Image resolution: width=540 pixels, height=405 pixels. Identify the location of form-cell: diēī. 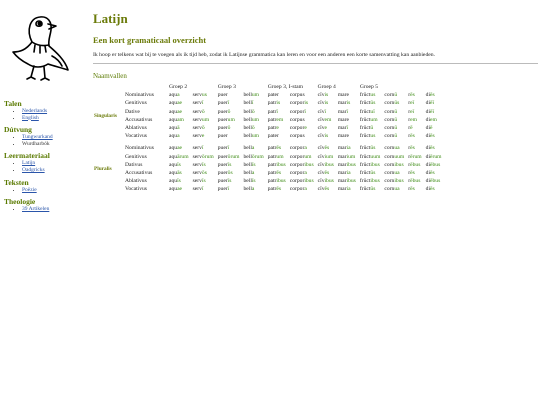
(434, 103).